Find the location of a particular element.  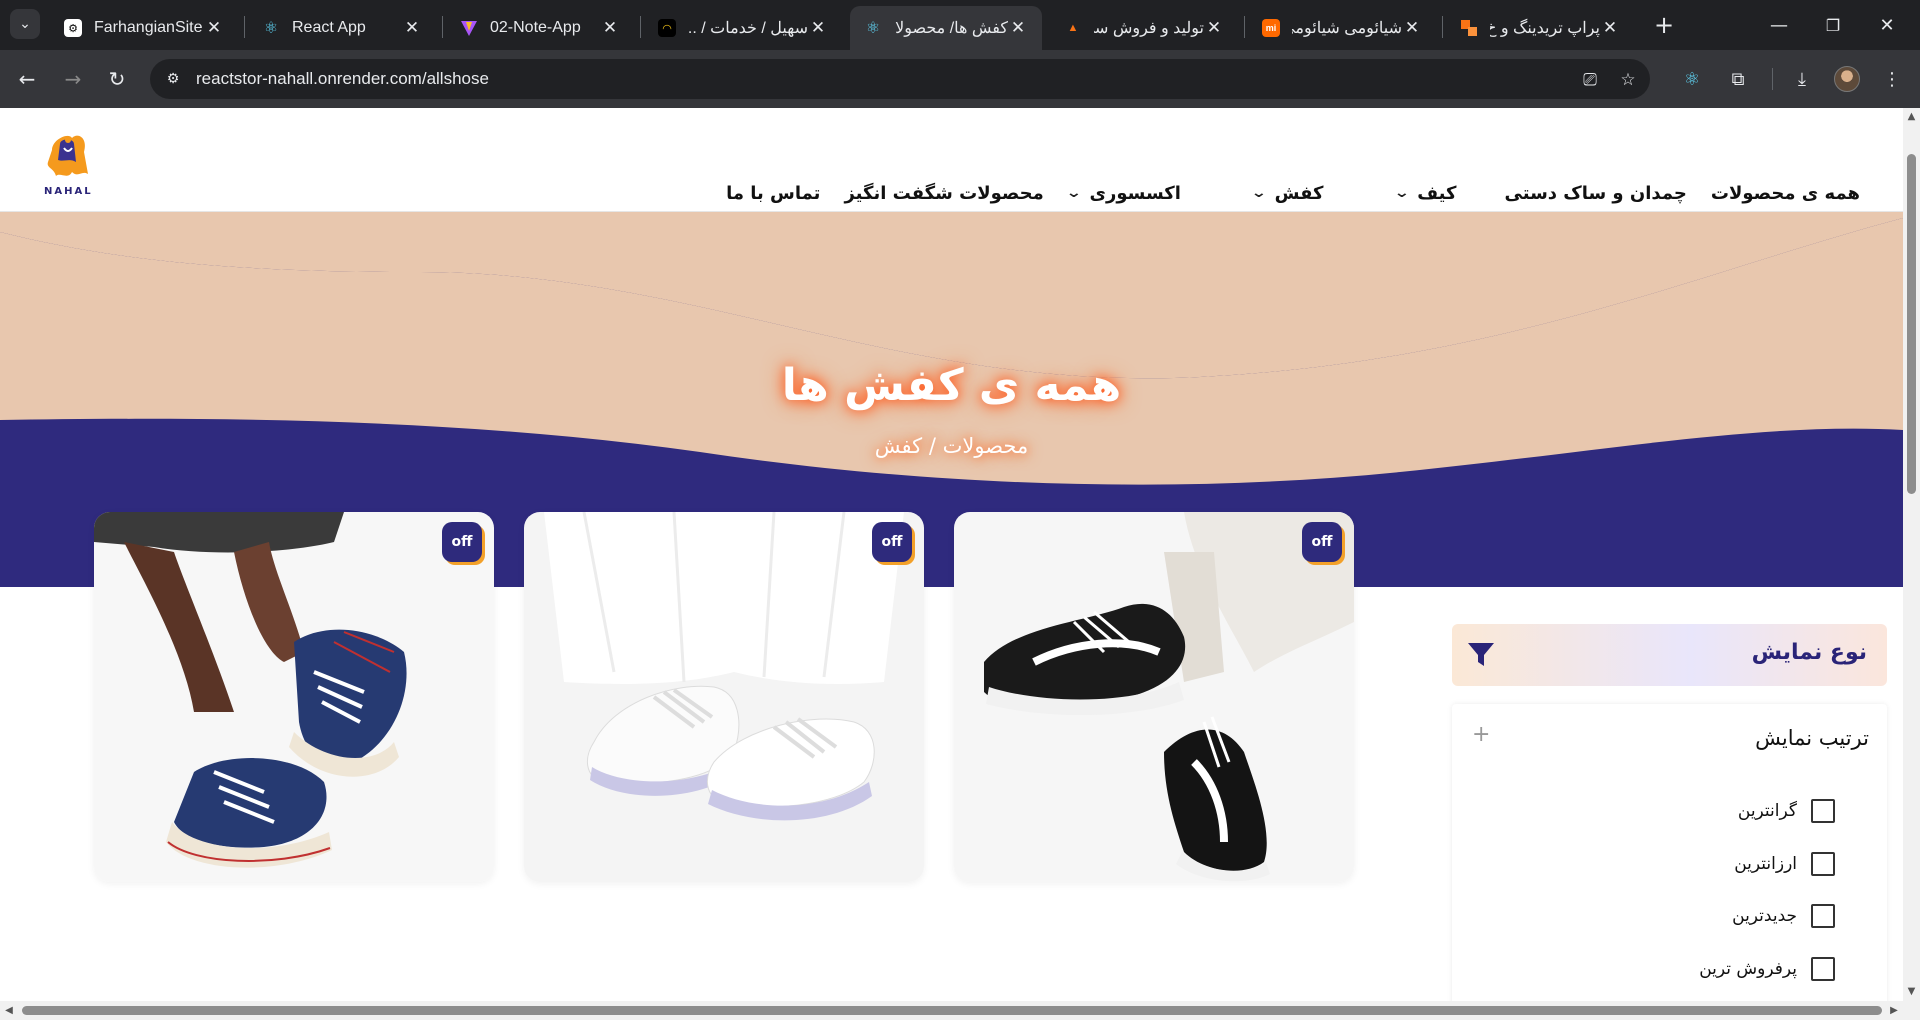

forward-button: → is located at coordinates (73, 79).